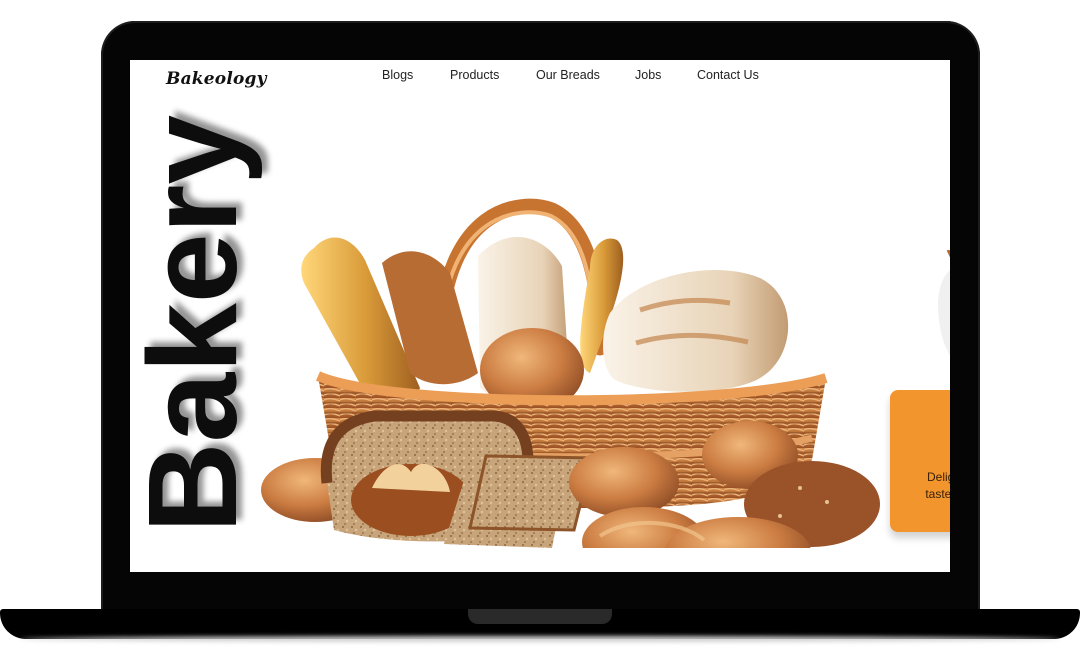 This screenshot has height=663, width=1080. Describe the element at coordinates (920, 461) in the screenshot. I see `orange-info-card: Deligh taste &` at that location.